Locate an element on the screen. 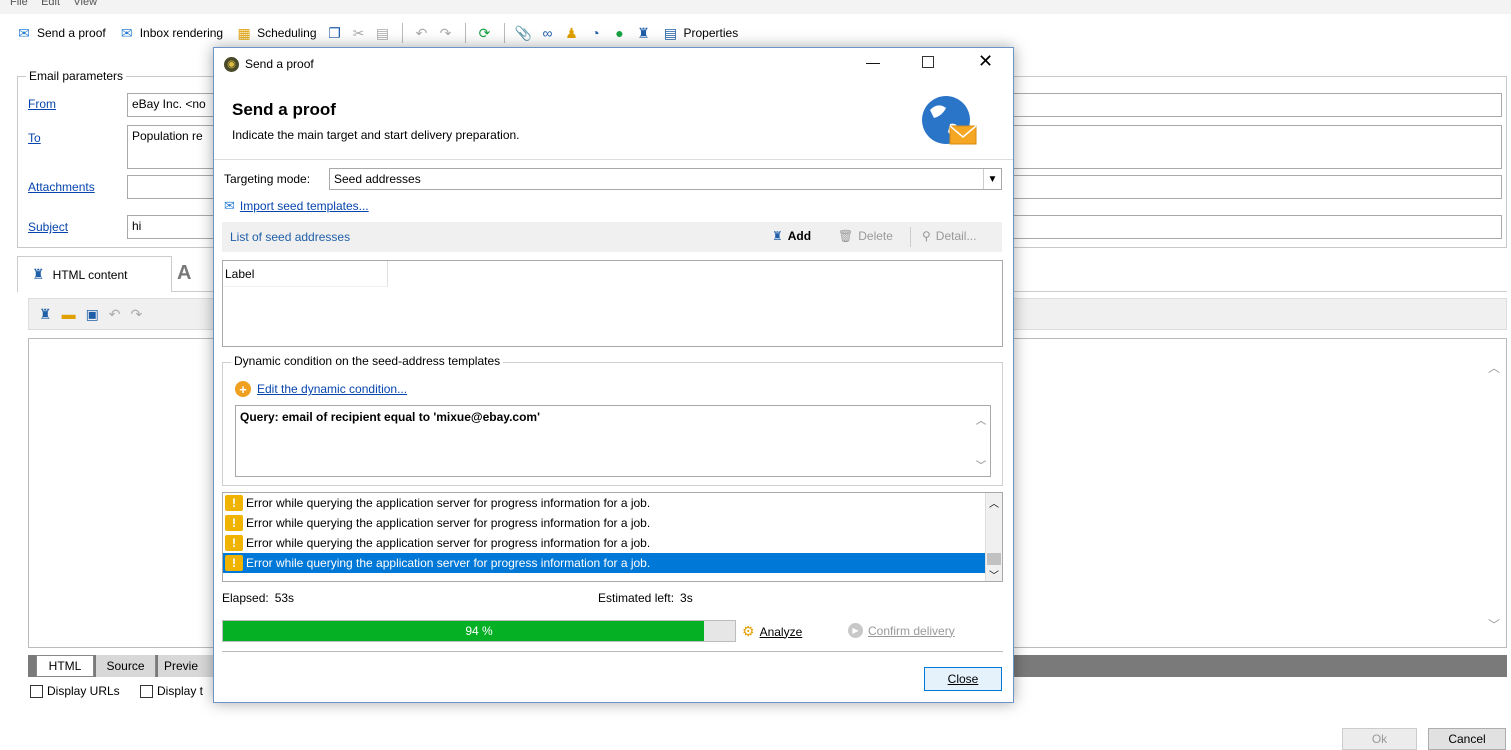 The height and width of the screenshot is (750, 1511). redo-icon: ↷ is located at coordinates (446, 33).